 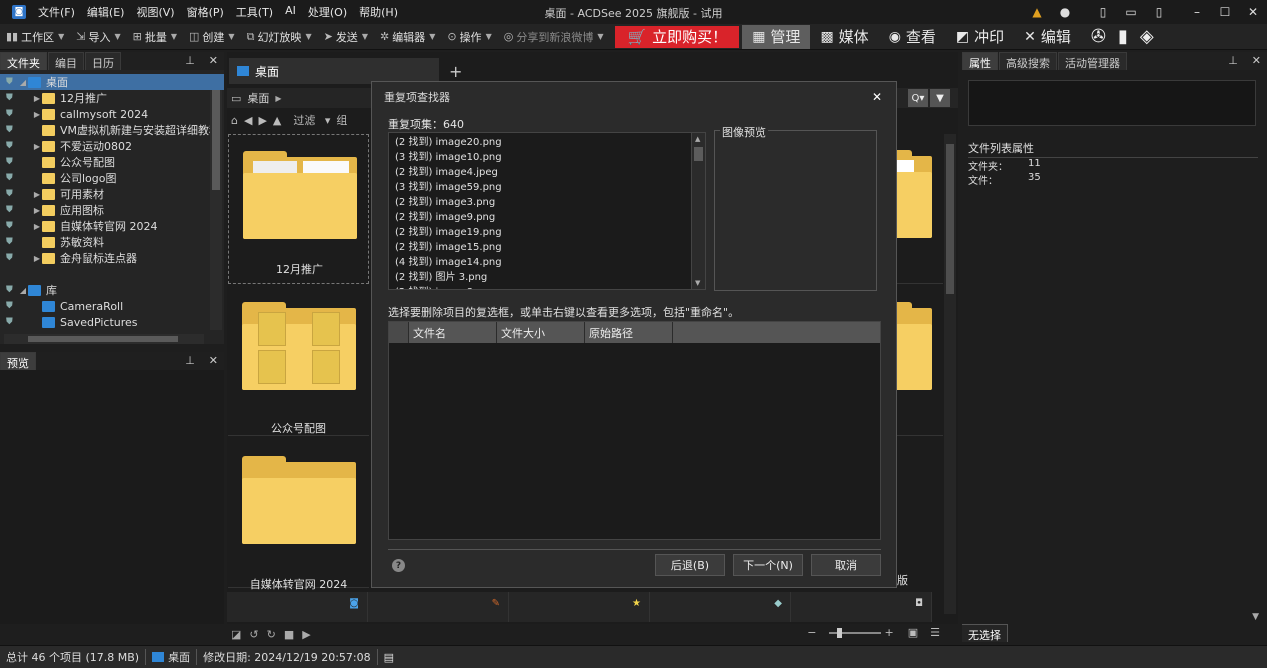 I want to click on buy-now-button: 🛒 立即购买！, so click(x=677, y=36).